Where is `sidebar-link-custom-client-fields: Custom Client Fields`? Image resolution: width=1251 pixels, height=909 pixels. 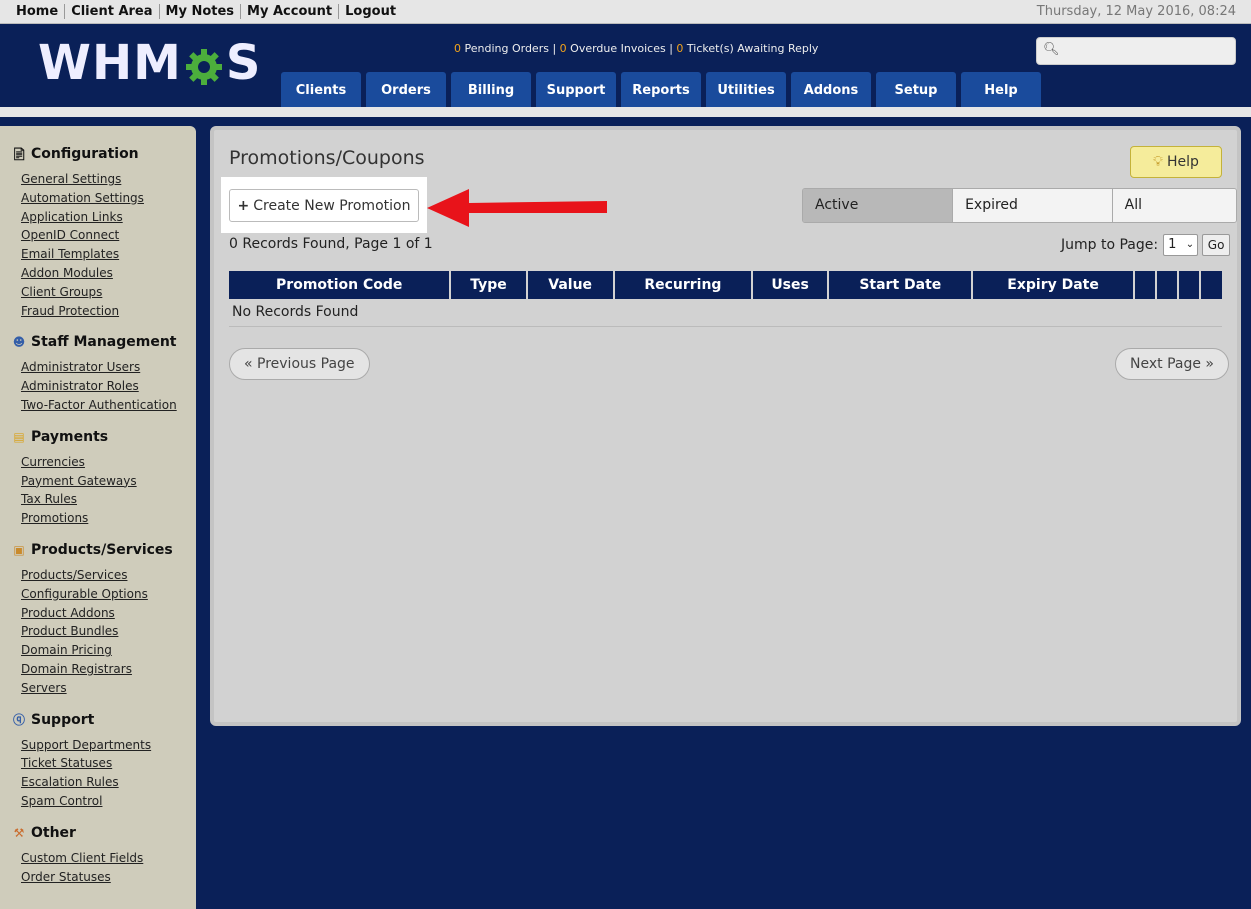 sidebar-link-custom-client-fields: Custom Client Fields is located at coordinates (103, 858).